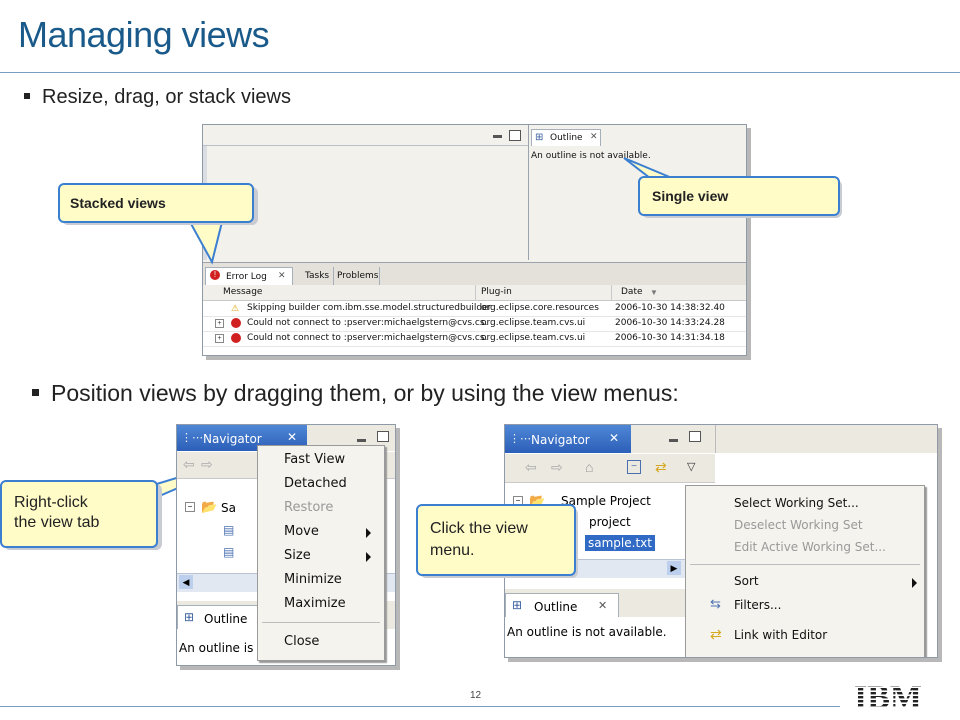 The height and width of the screenshot is (720, 960). What do you see at coordinates (216, 648) in the screenshot?
I see `outline-message: An outline is` at bounding box center [216, 648].